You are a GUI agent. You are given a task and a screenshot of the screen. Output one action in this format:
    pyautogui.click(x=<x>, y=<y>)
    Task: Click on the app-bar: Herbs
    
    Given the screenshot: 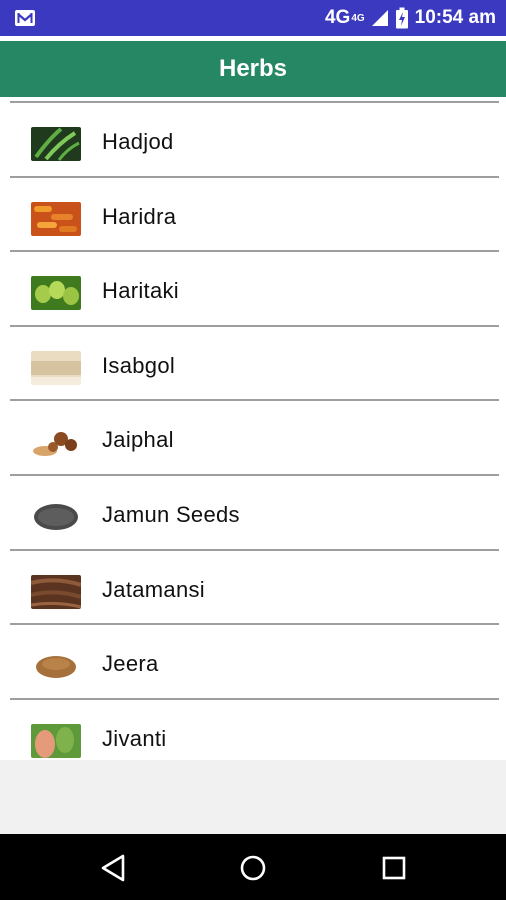 What is the action you would take?
    pyautogui.click(x=253, y=69)
    